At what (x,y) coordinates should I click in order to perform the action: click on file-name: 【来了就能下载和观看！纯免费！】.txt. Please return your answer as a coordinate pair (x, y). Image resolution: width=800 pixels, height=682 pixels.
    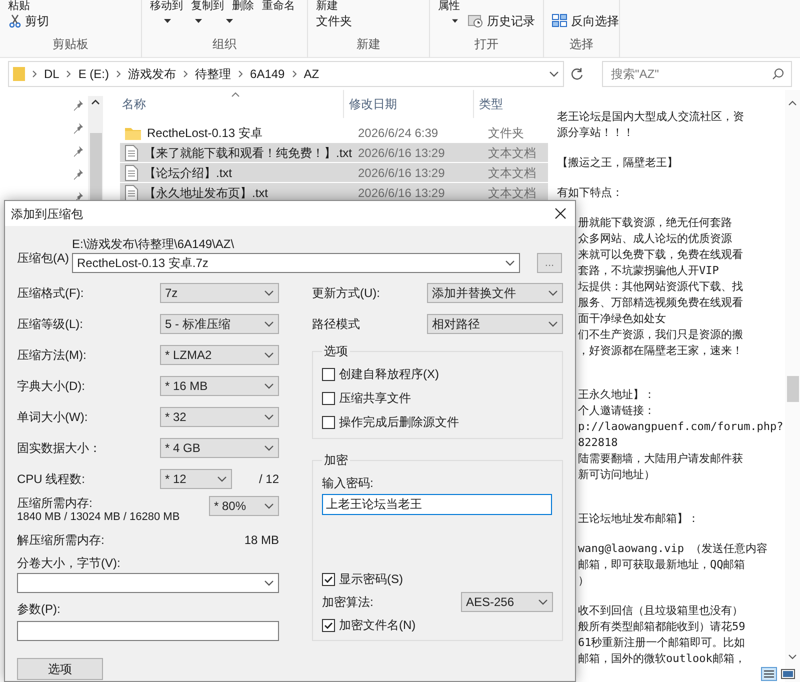
    Looking at the image, I should click on (248, 153).